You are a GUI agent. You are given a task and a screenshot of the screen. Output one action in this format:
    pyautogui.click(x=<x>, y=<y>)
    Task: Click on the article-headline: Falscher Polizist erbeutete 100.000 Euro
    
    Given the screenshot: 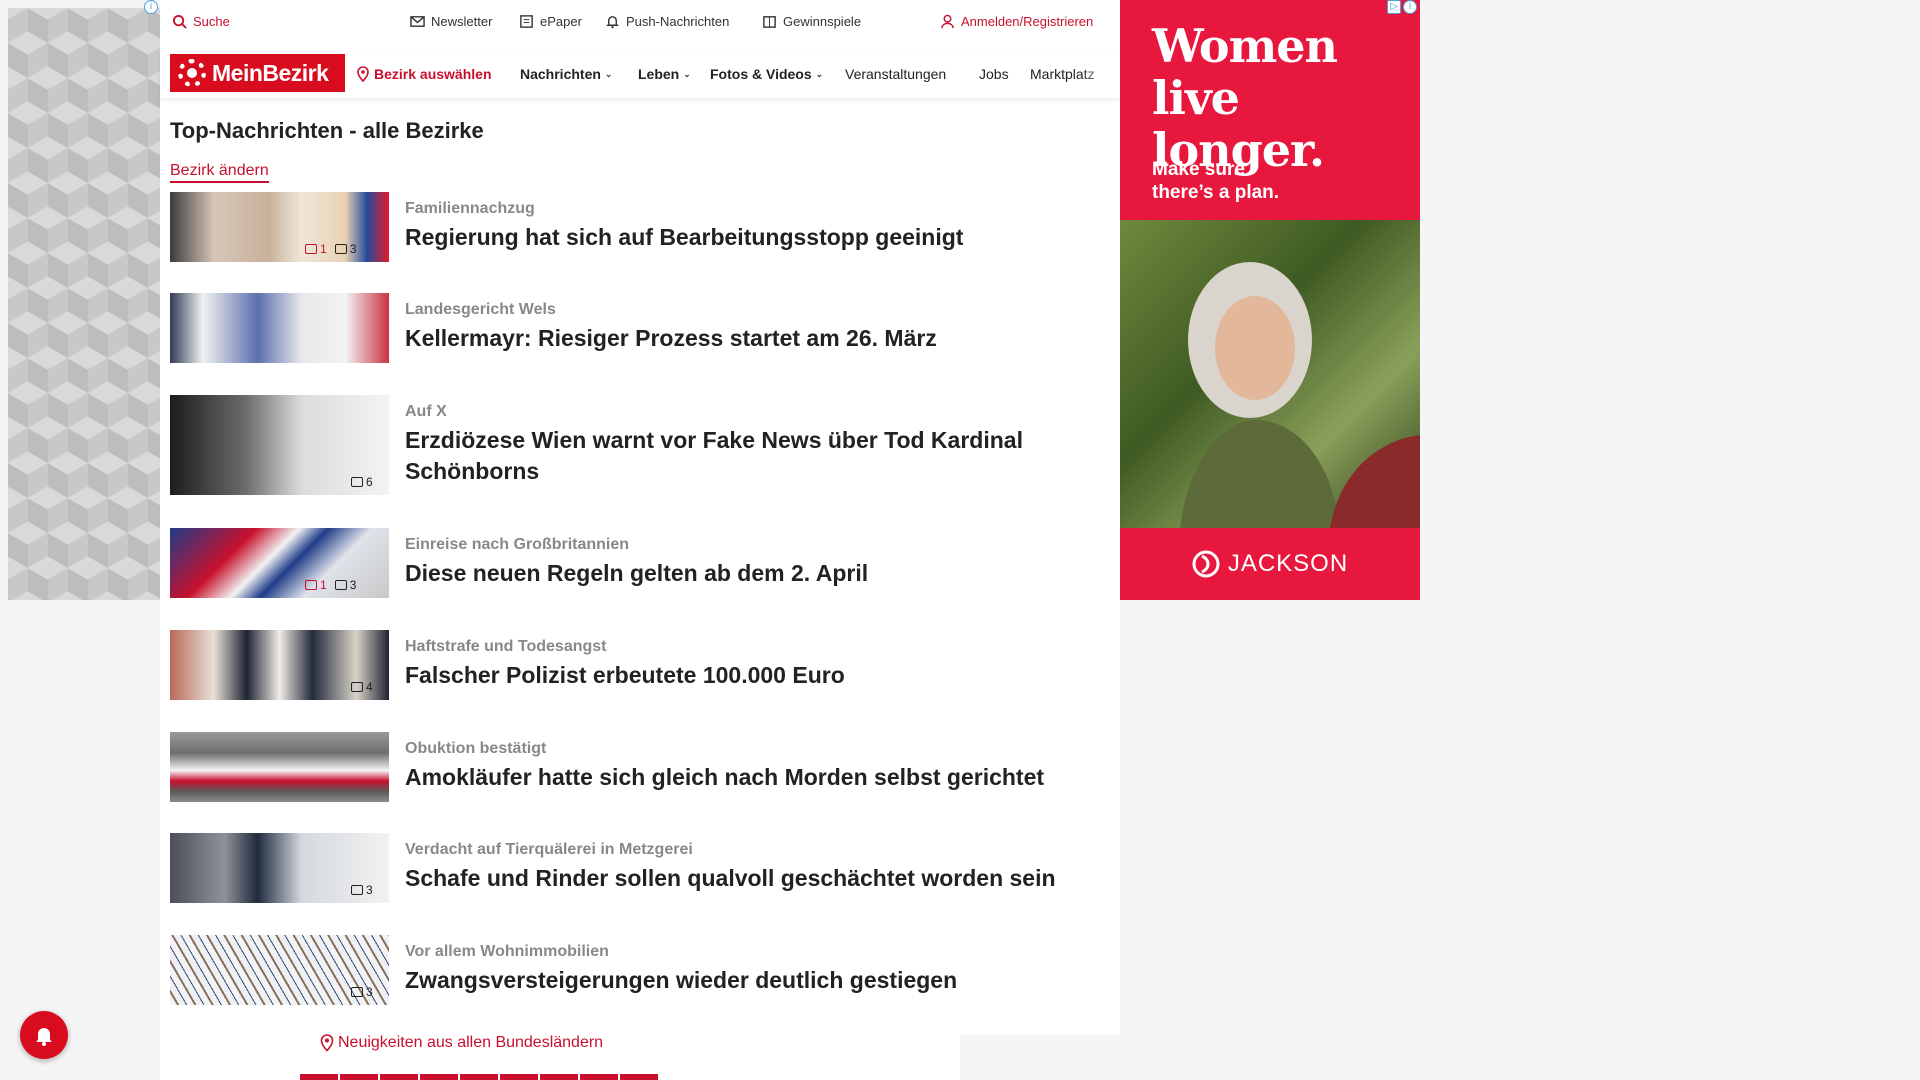 What is the action you would take?
    pyautogui.click(x=755, y=675)
    